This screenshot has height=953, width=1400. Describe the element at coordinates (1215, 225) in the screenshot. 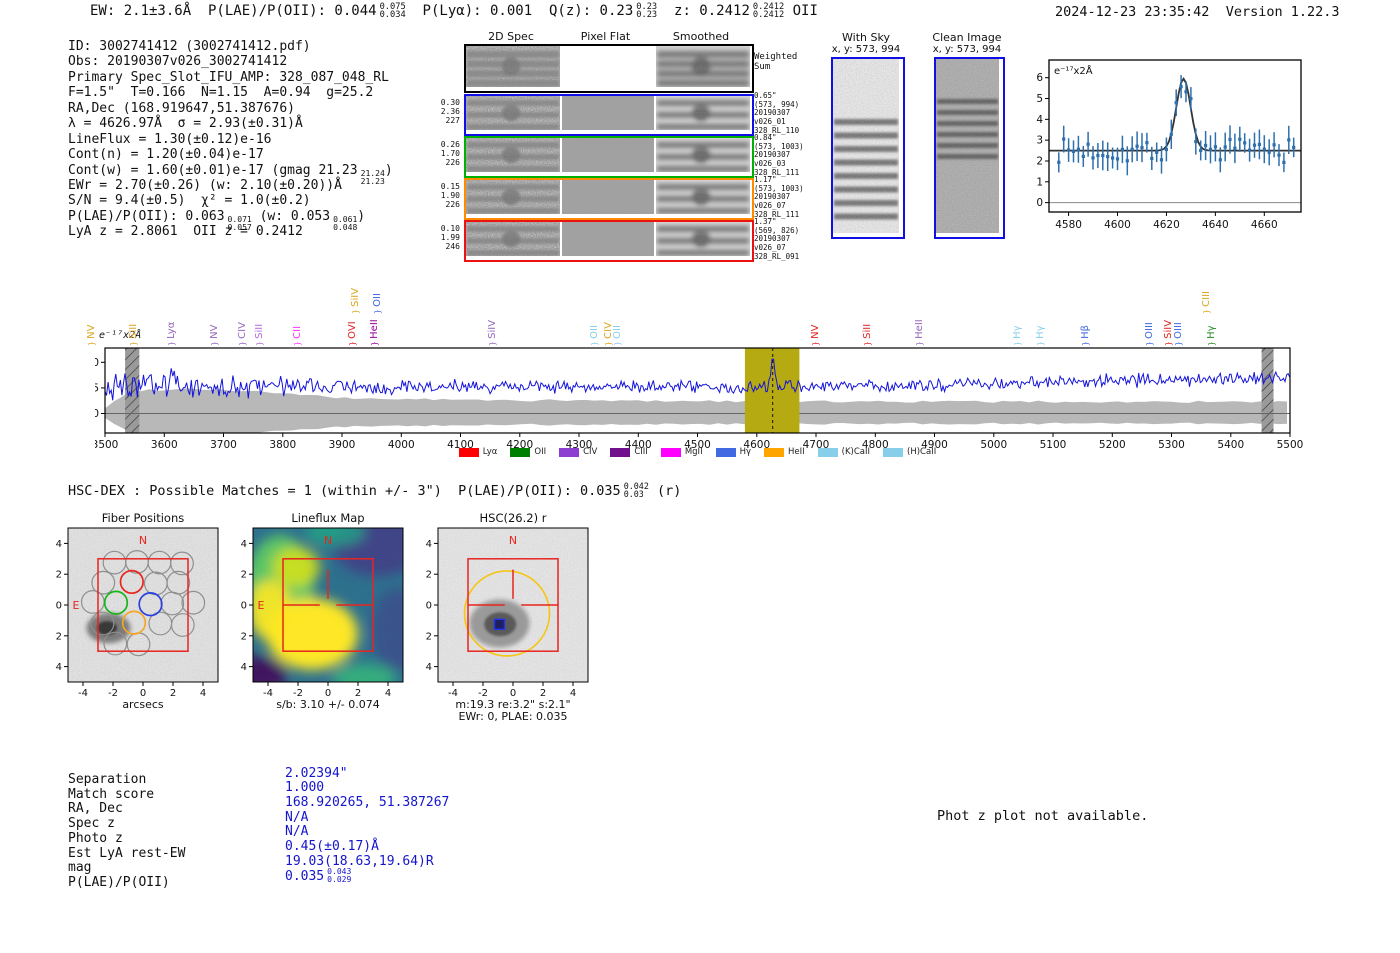

I see `svg-text: 4640` at that location.